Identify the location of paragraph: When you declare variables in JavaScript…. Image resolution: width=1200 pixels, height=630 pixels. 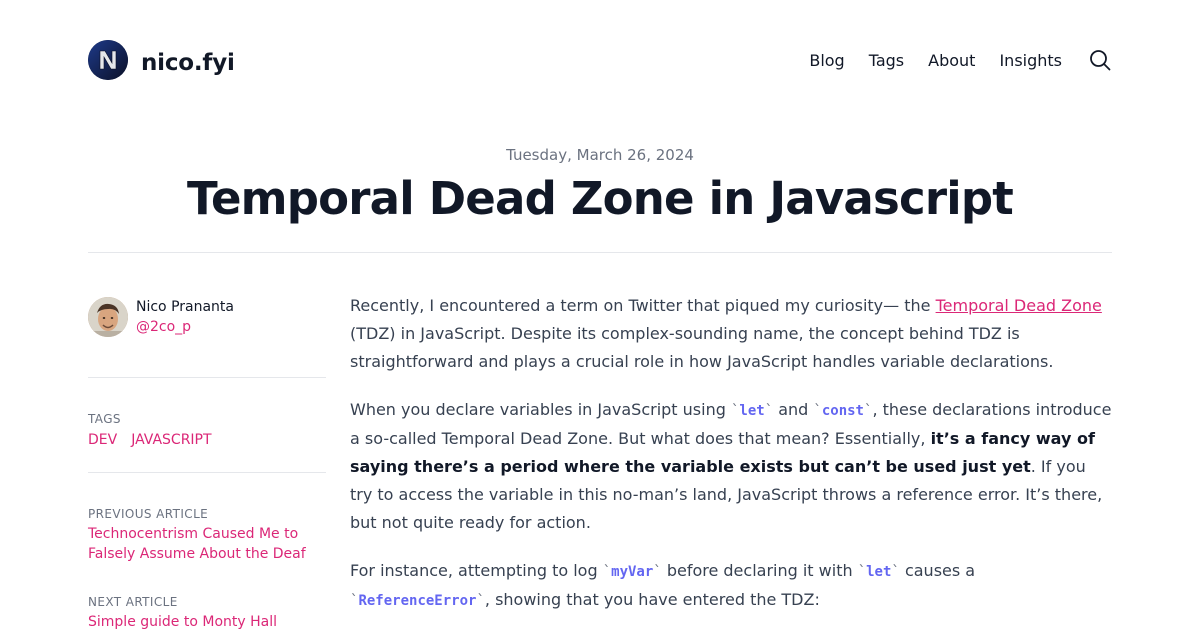
(731, 466).